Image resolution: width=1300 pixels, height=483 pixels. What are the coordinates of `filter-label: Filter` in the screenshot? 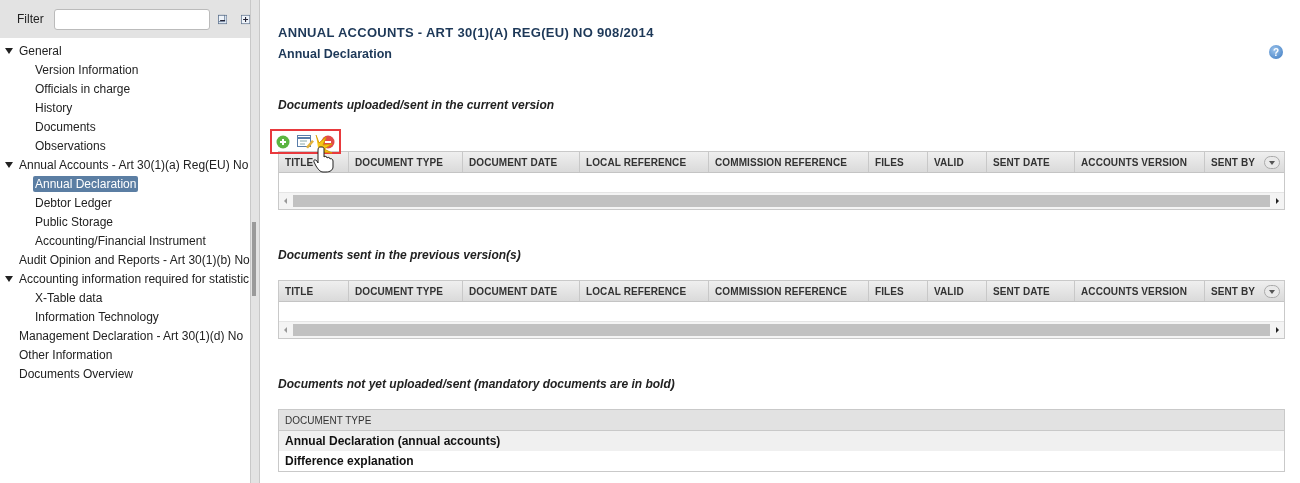 It's located at (30, 19).